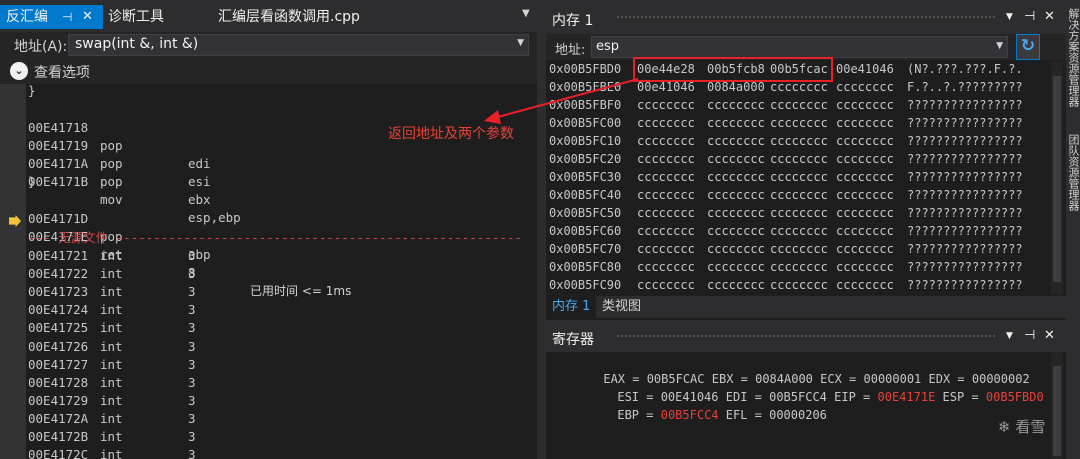 This screenshot has height=459, width=1080. I want to click on memory-ascii: (N?.???.???.F.?., so click(965, 69).